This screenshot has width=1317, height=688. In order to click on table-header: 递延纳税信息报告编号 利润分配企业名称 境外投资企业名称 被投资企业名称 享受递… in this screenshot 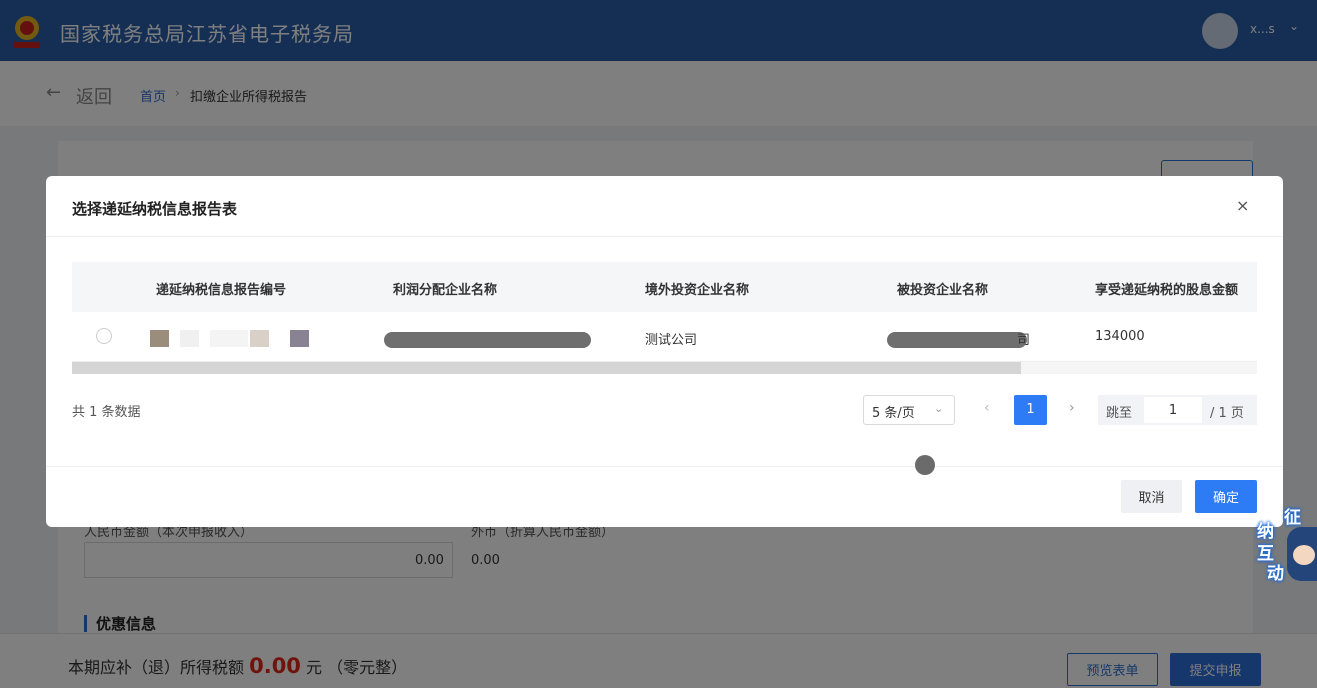, I will do `click(664, 287)`.